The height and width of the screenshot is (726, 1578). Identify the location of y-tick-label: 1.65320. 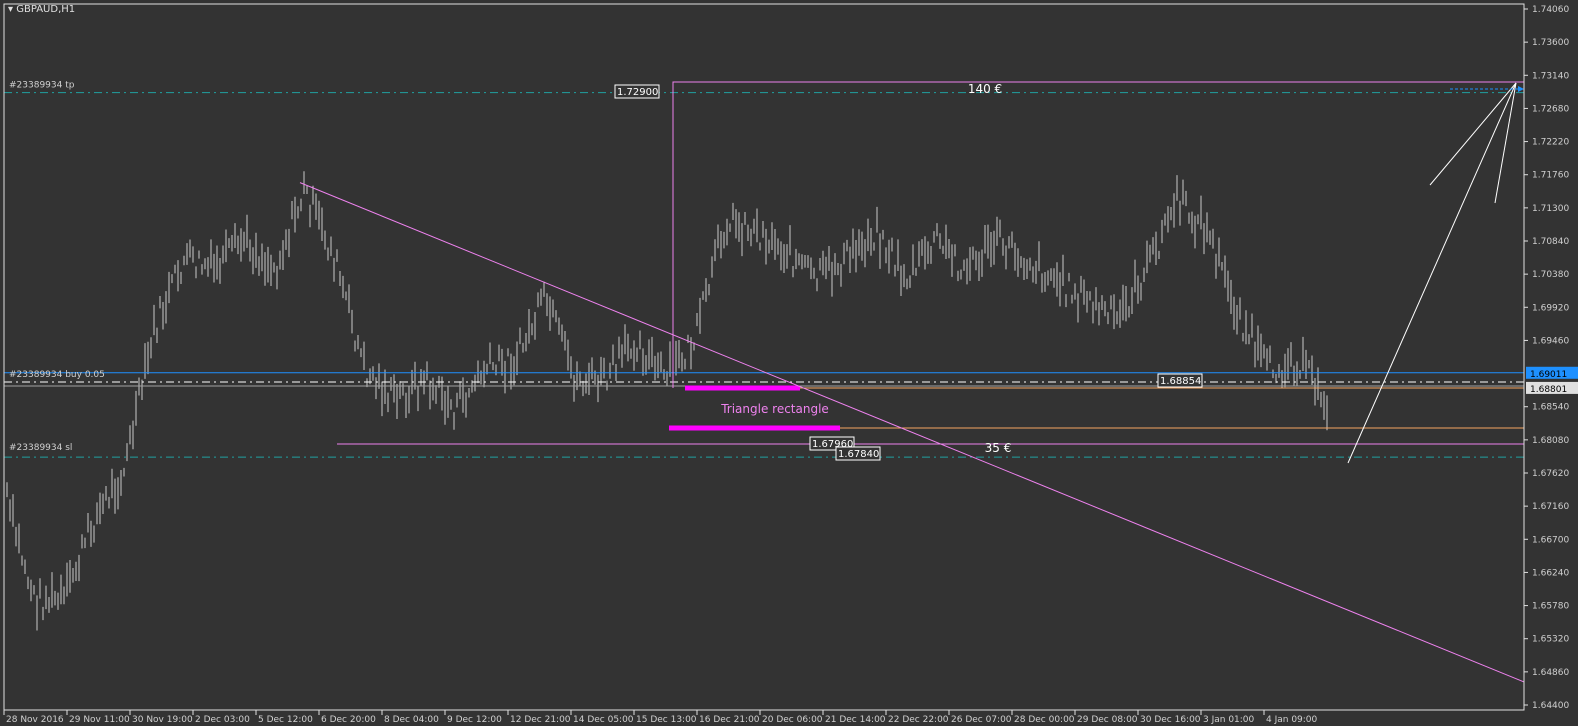
(1550, 640).